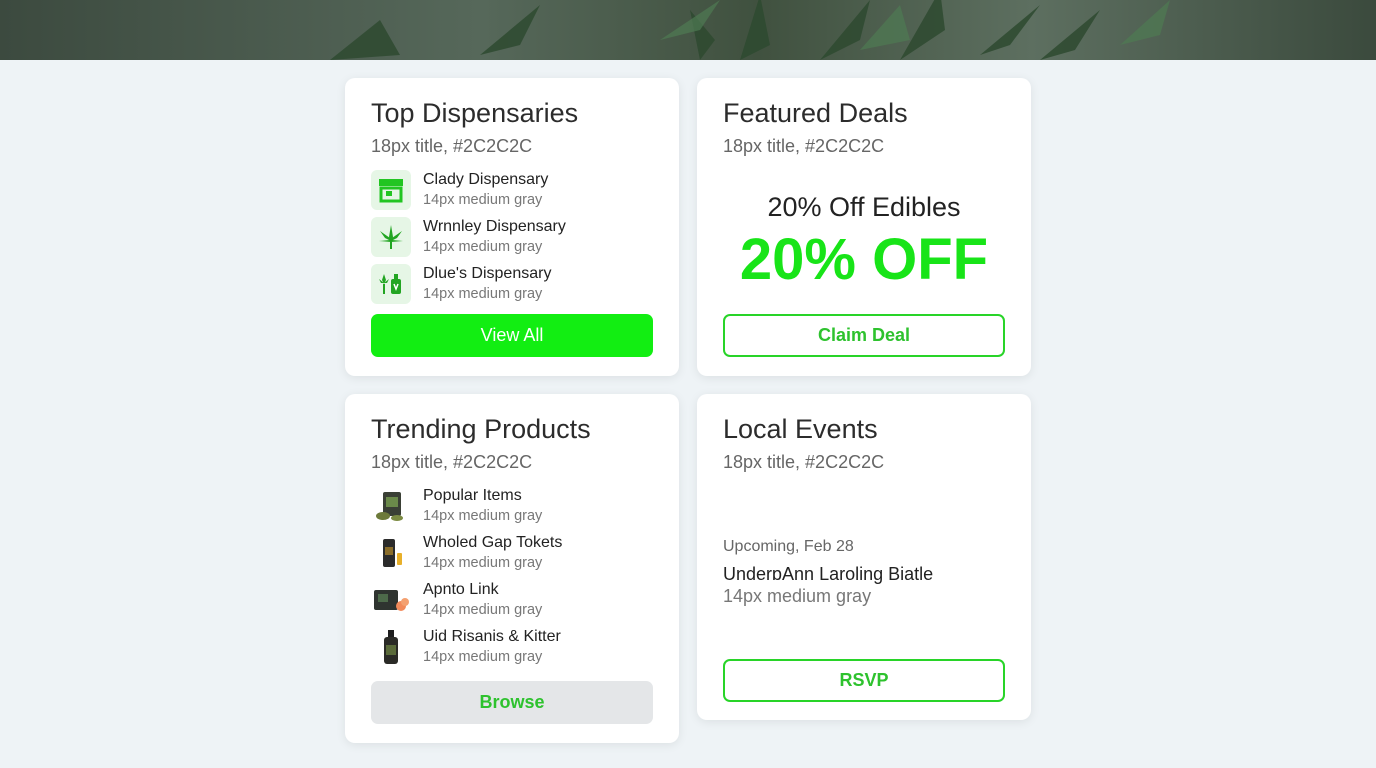 This screenshot has width=1376, height=768. I want to click on dispensary-name: Dlue's Dispensary, so click(487, 273).